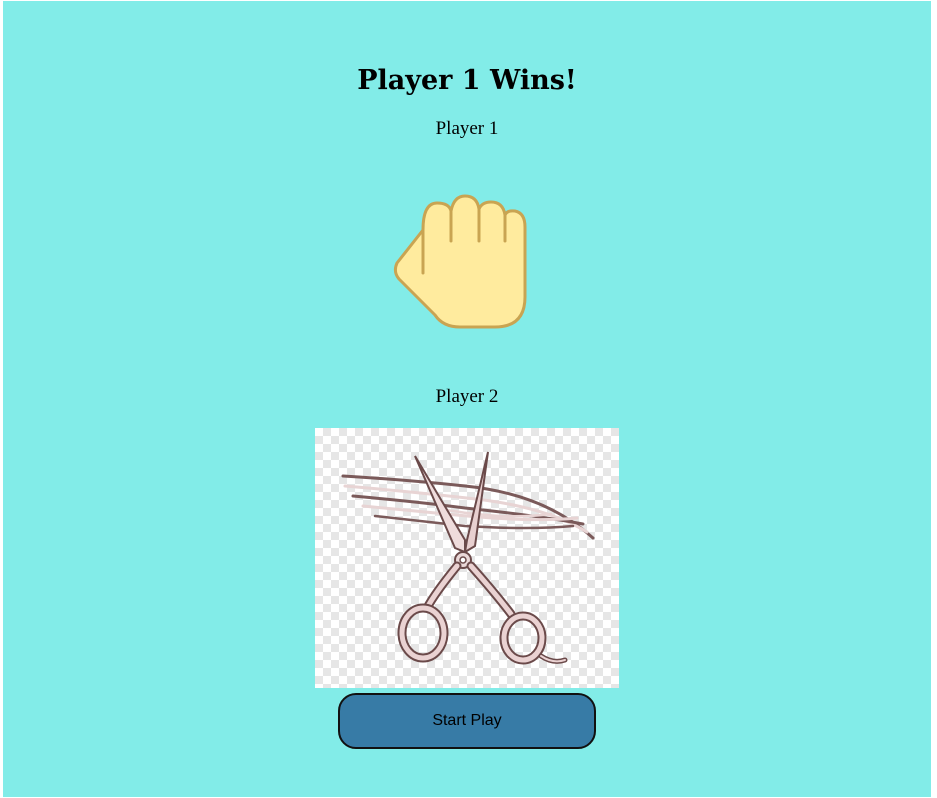  What do you see at coordinates (467, 128) in the screenshot?
I see `player1-label: Player 1` at bounding box center [467, 128].